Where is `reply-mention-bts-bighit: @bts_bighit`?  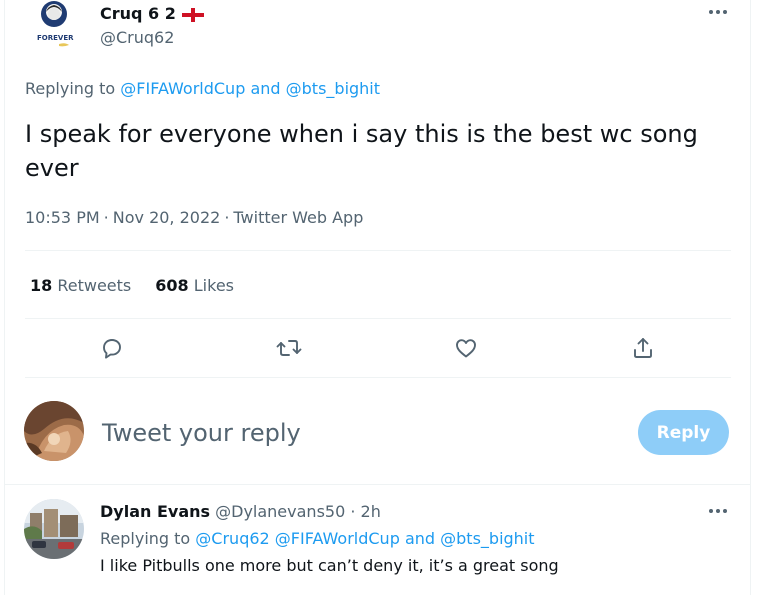 reply-mention-bts-bighit: @bts_bighit is located at coordinates (487, 538).